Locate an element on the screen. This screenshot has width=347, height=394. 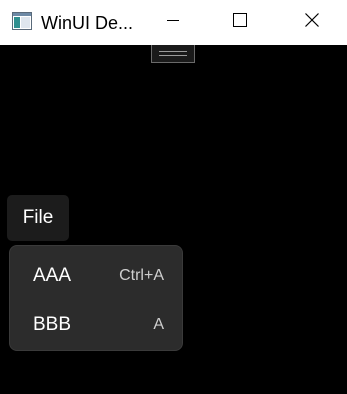
menubar-item-file: File is located at coordinates (38, 218).